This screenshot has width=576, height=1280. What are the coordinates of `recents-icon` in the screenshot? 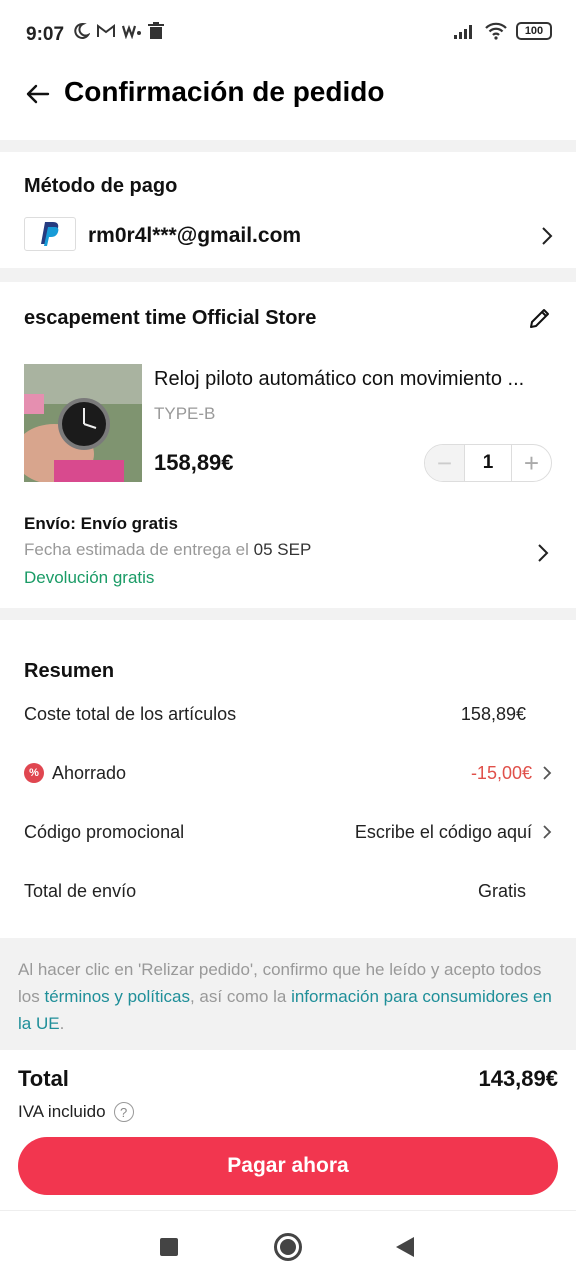 It's located at (169, 1247).